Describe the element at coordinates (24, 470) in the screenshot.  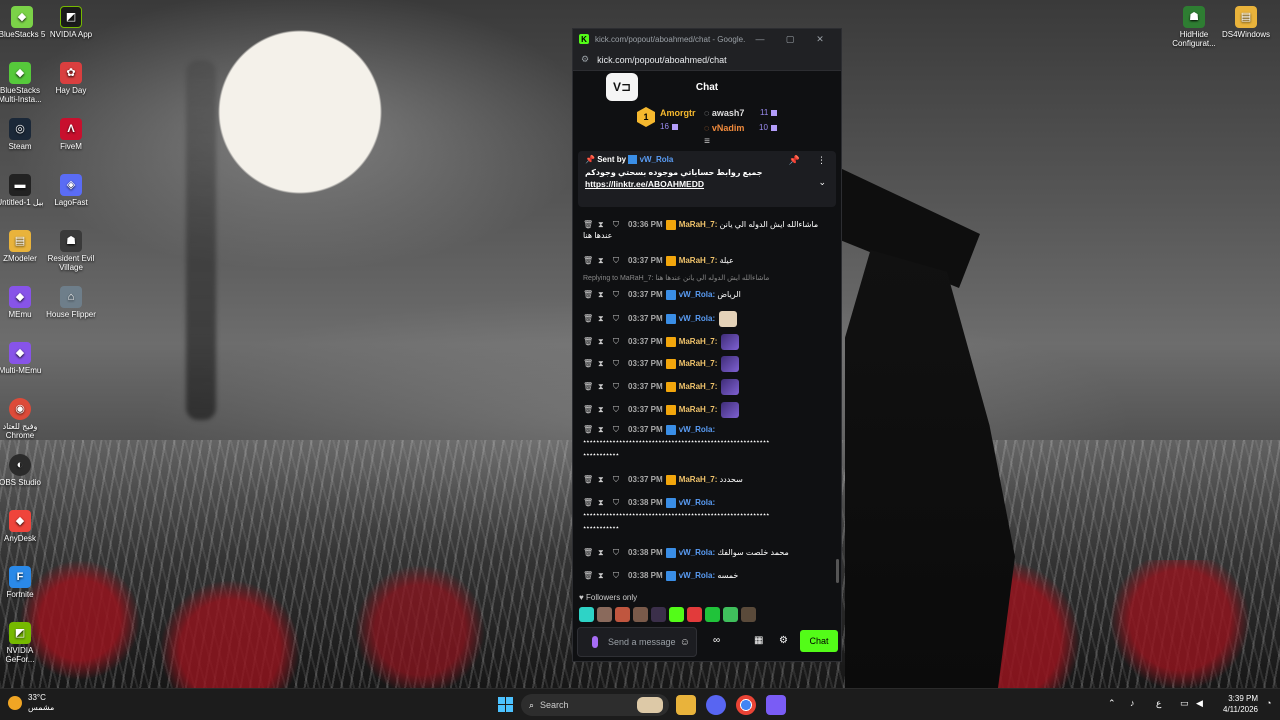
I see `desktop-icon-obs: ◐ OBS Studio` at that location.